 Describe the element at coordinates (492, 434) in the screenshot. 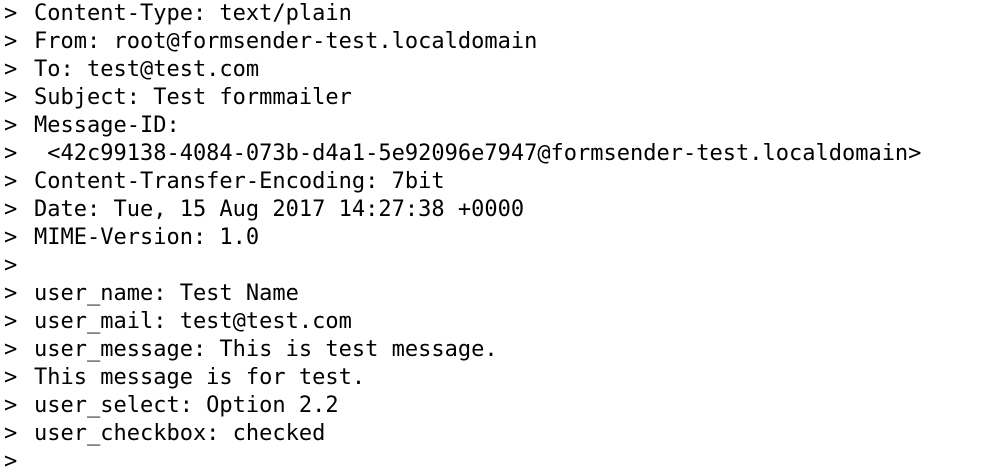

I see `terminal-line: > user_checkbox: checked` at that location.